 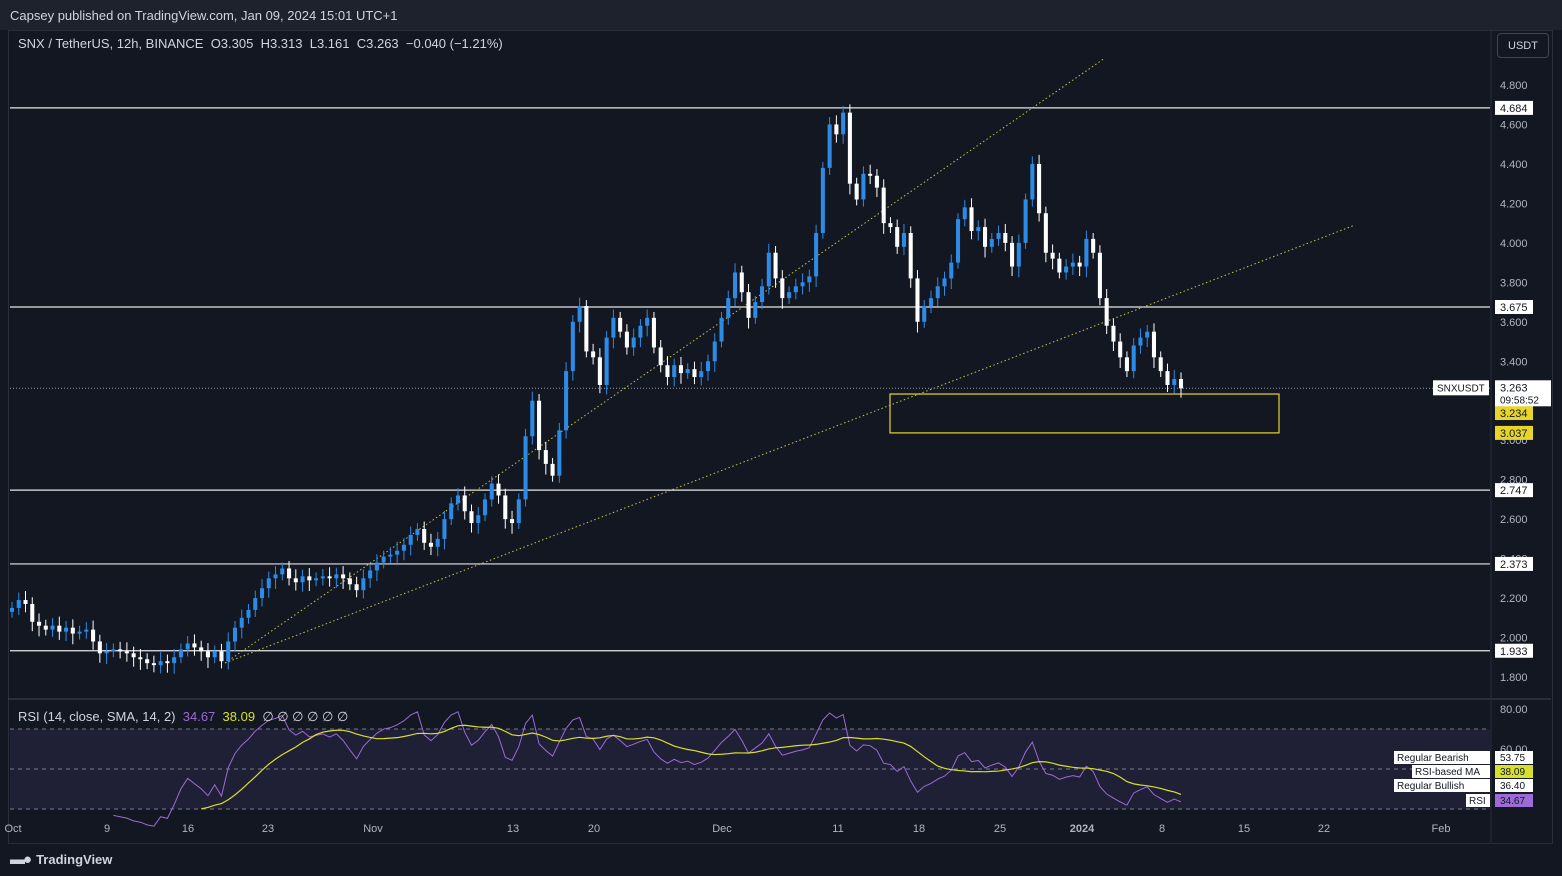 I want to click on symbol-title: SNX / TetherUS, 12h, BINANCE, so click(x=110, y=43).